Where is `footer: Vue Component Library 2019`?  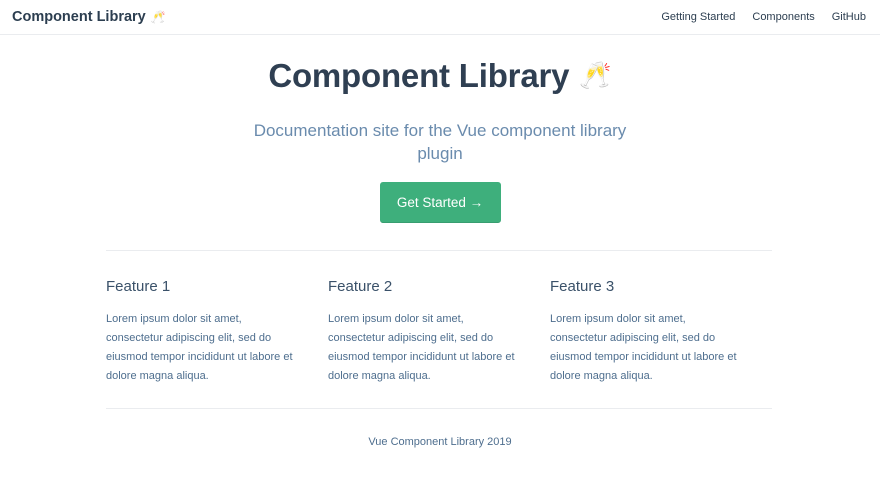 footer: Vue Component Library 2019 is located at coordinates (440, 442).